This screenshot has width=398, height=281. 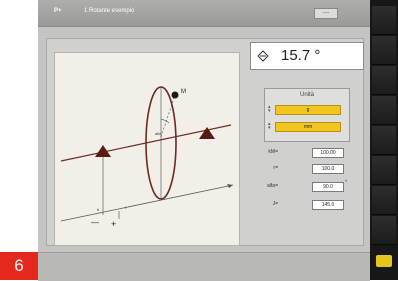 I want to click on field-label-km: kM=, so click(x=273, y=152).